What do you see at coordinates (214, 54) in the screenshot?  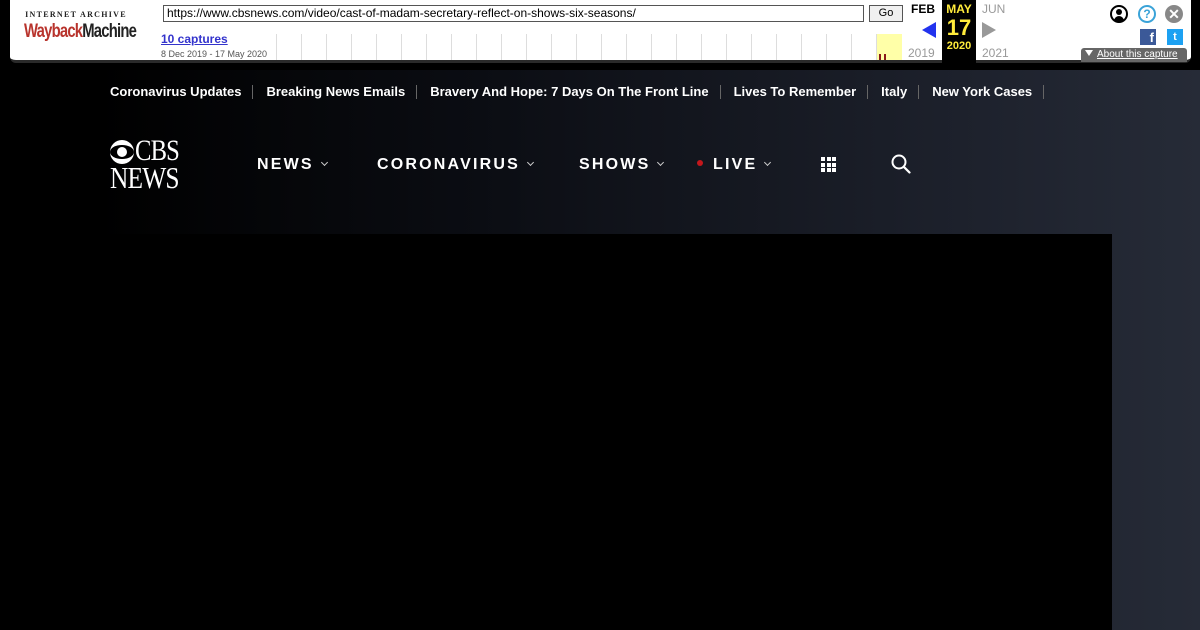 I see `wayback-capture-range: 8 Dec 2019 - 17 May 2020` at bounding box center [214, 54].